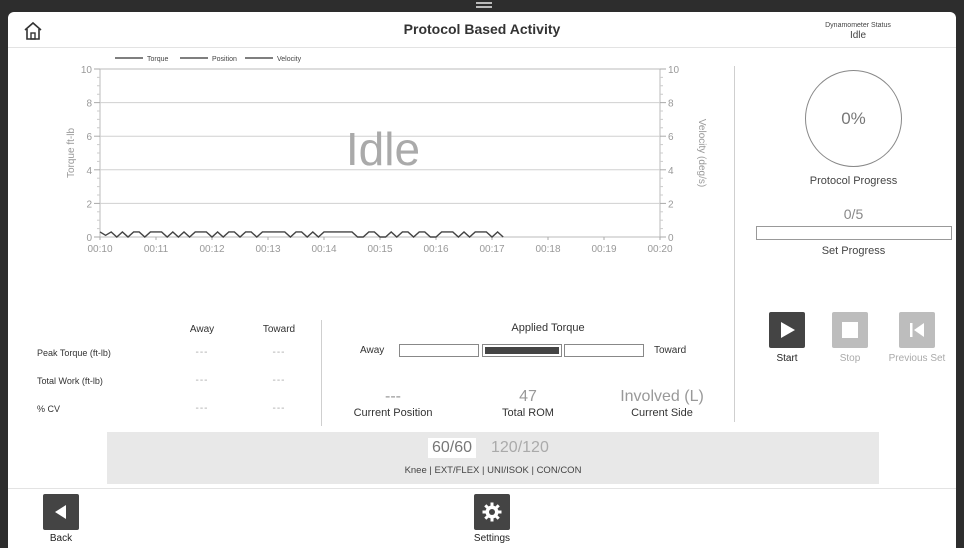 The image size is (964, 548). I want to click on applied-torque-title: Applied Torque, so click(548, 328).